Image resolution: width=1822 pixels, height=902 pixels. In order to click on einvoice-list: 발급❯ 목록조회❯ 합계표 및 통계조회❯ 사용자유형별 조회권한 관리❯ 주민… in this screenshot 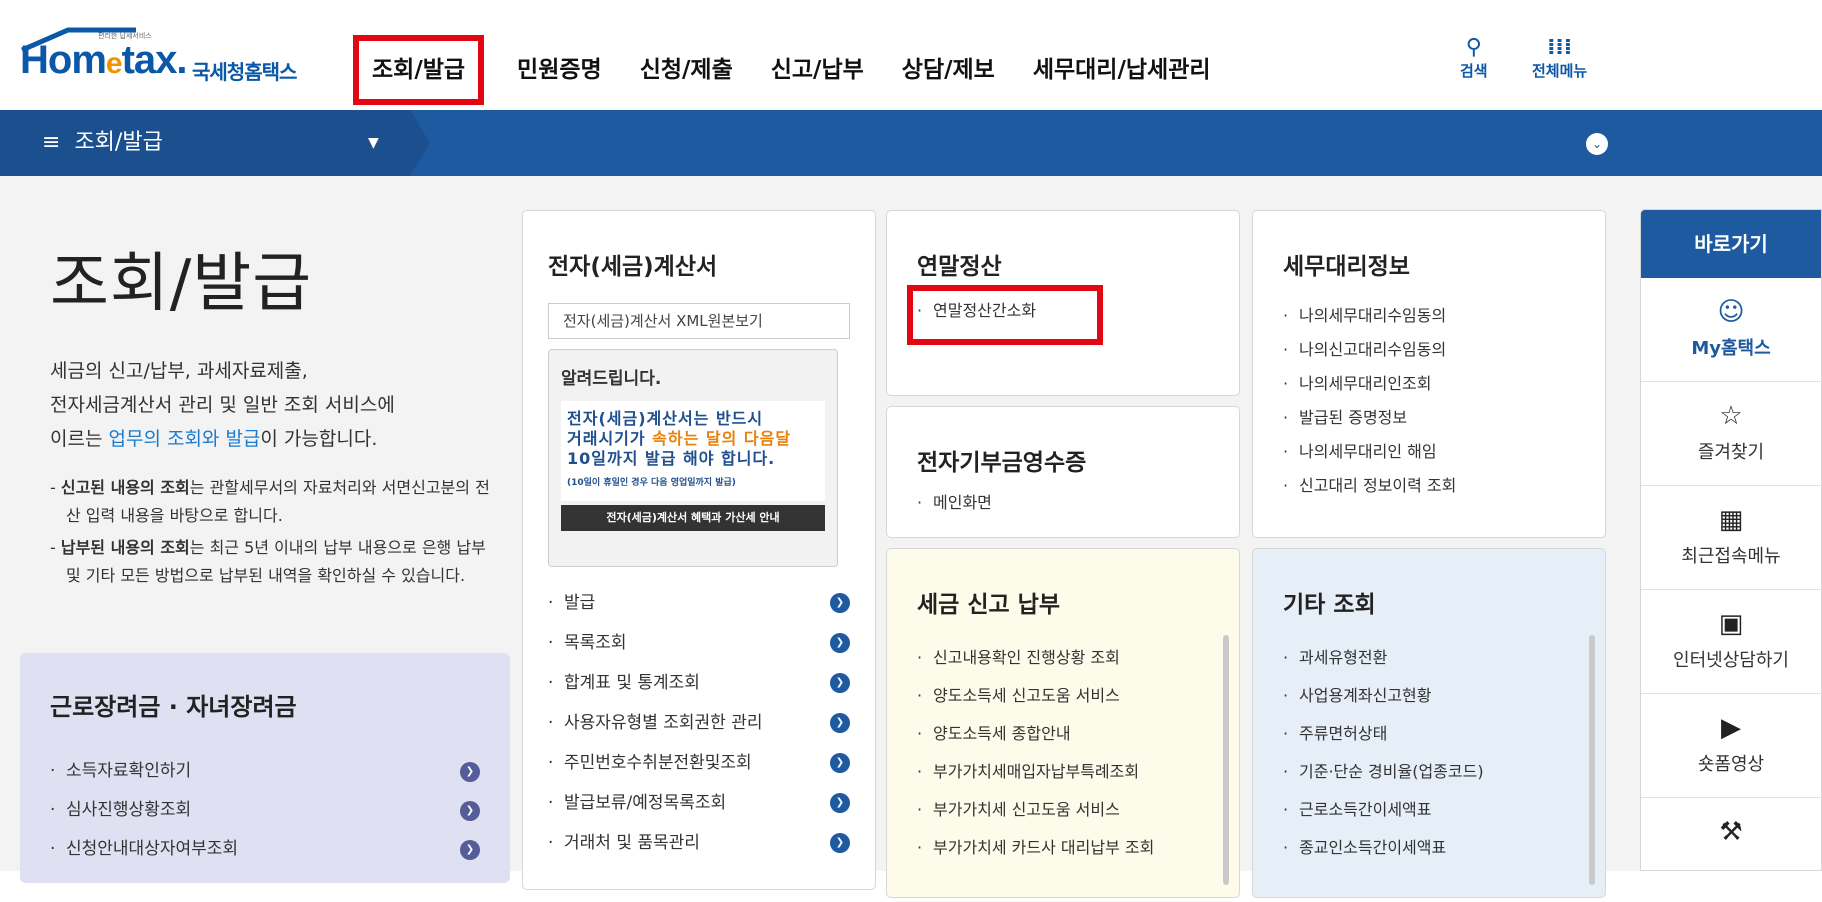, I will do `click(699, 723)`.